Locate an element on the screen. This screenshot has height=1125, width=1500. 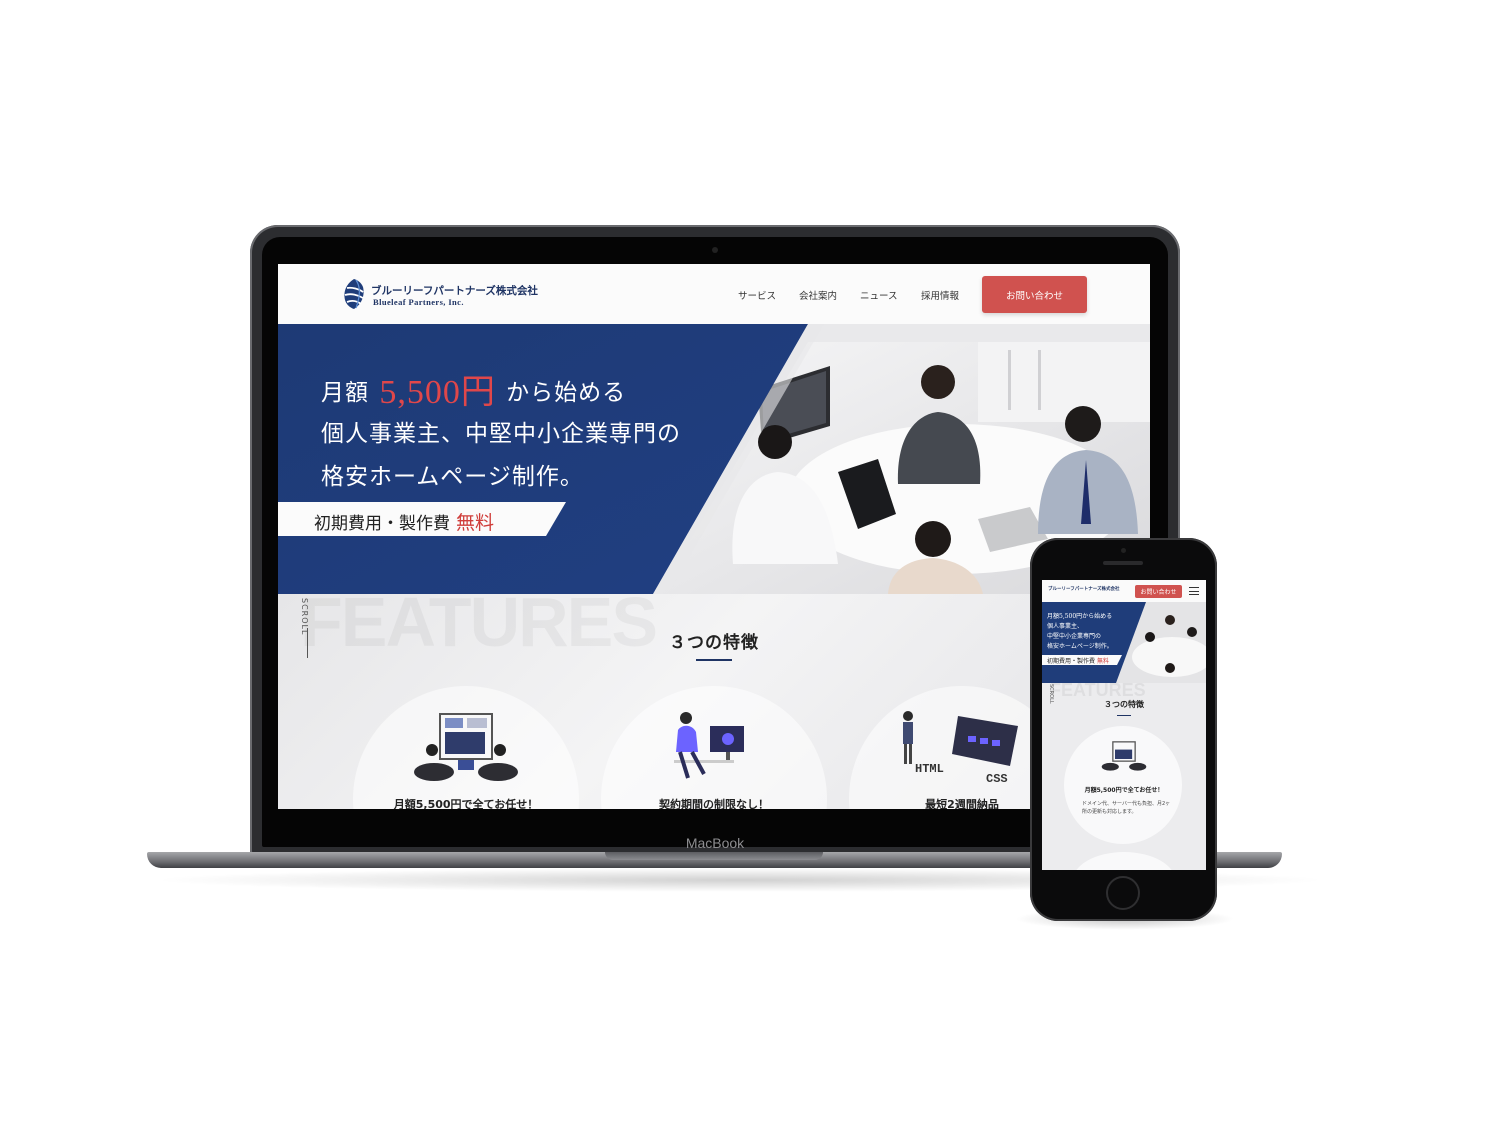
remote-work-illustration-icon is located at coordinates (709, 745).